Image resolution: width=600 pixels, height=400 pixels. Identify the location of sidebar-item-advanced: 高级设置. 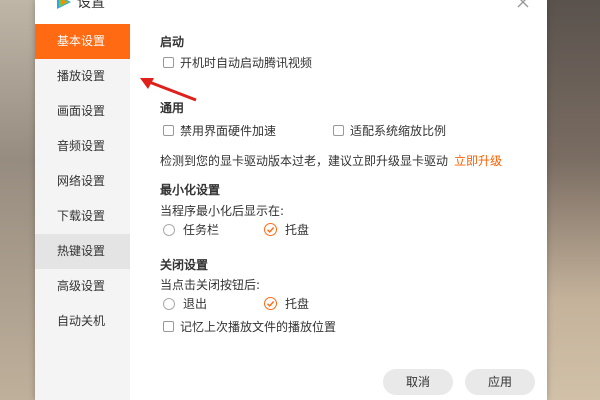
(82, 286).